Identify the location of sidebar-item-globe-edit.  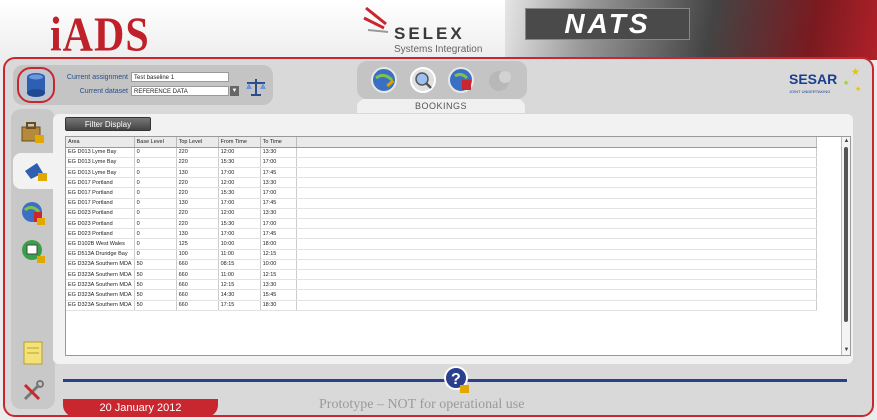
(33, 251).